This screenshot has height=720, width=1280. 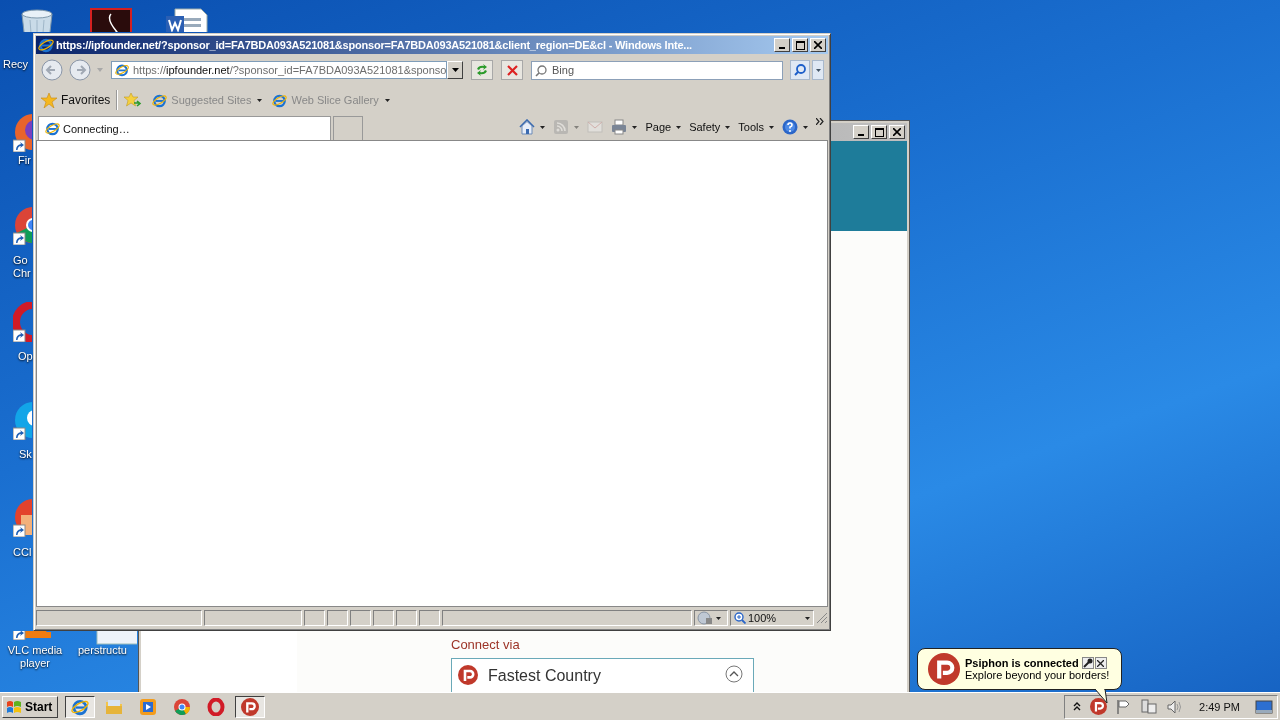 I want to click on search-field: Bing, so click(x=657, y=70).